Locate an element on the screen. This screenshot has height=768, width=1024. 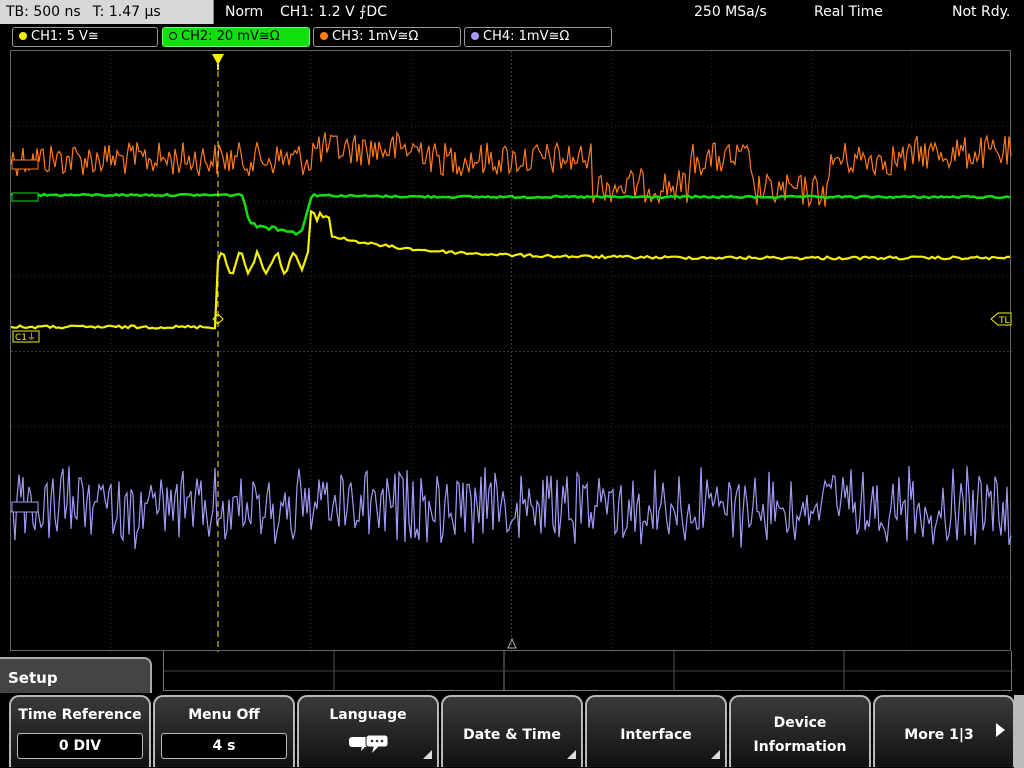
device-information-softkey: Device Information is located at coordinates (800, 731).